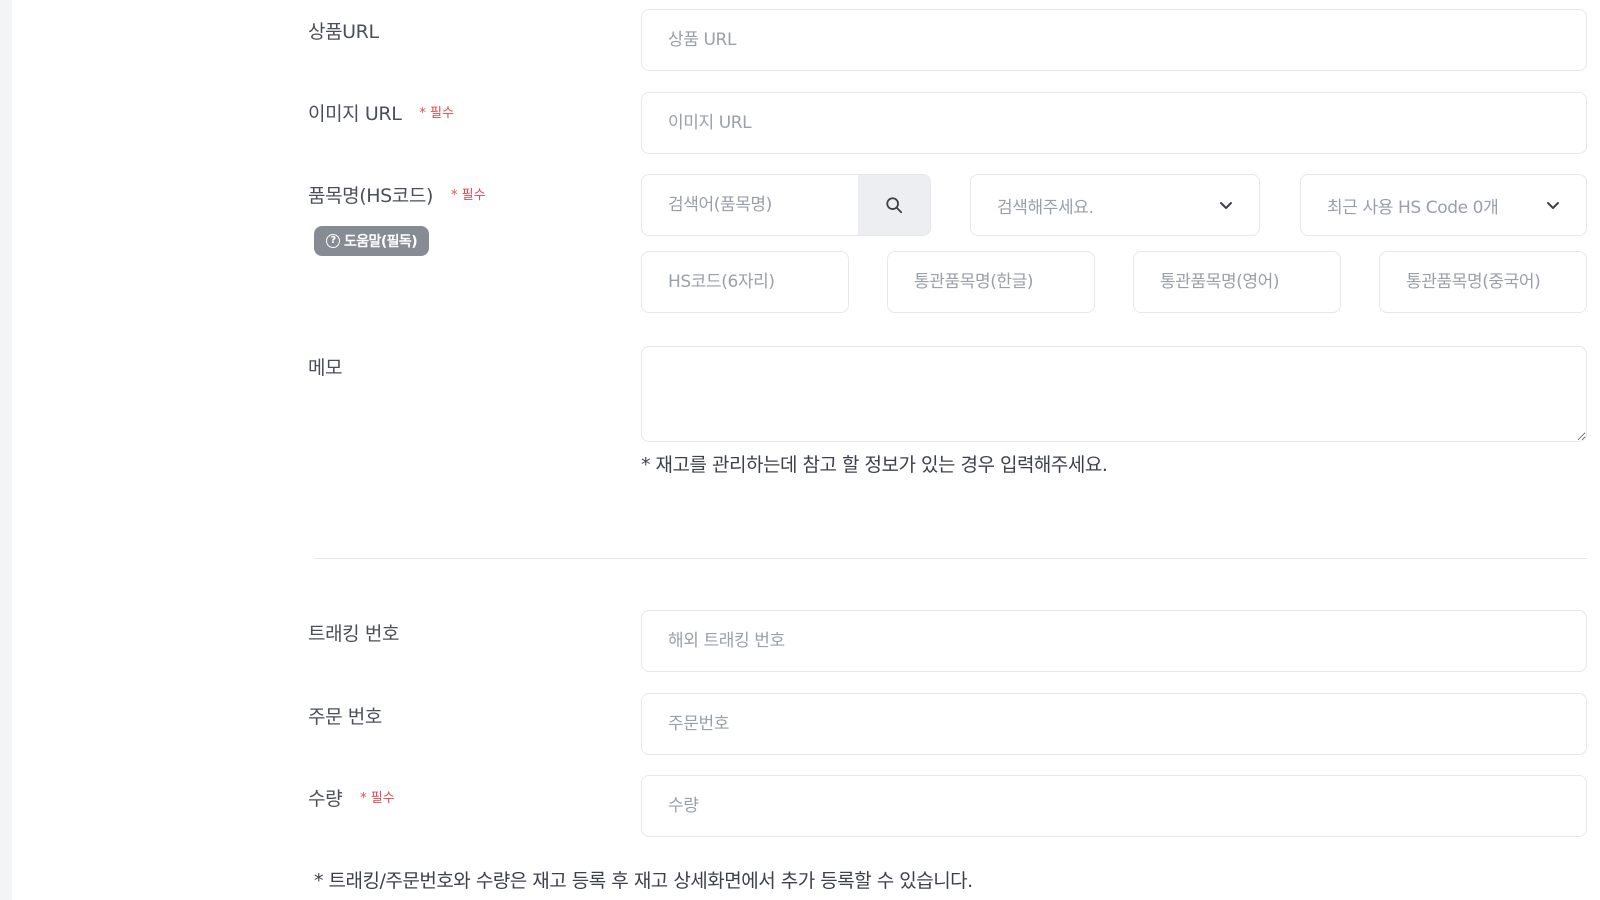  I want to click on search-icon, so click(894, 205).